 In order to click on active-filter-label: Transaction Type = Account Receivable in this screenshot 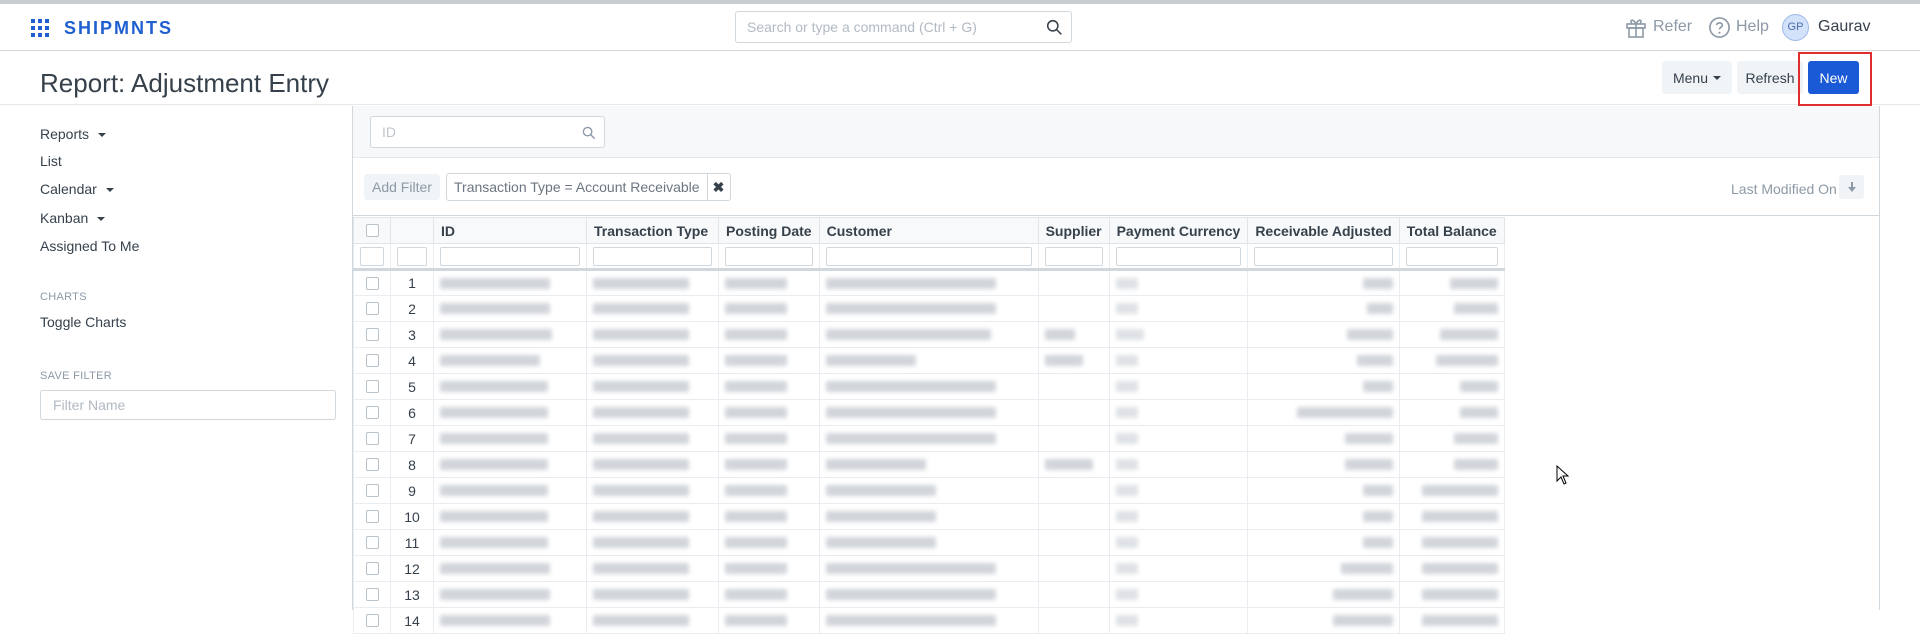, I will do `click(577, 187)`.